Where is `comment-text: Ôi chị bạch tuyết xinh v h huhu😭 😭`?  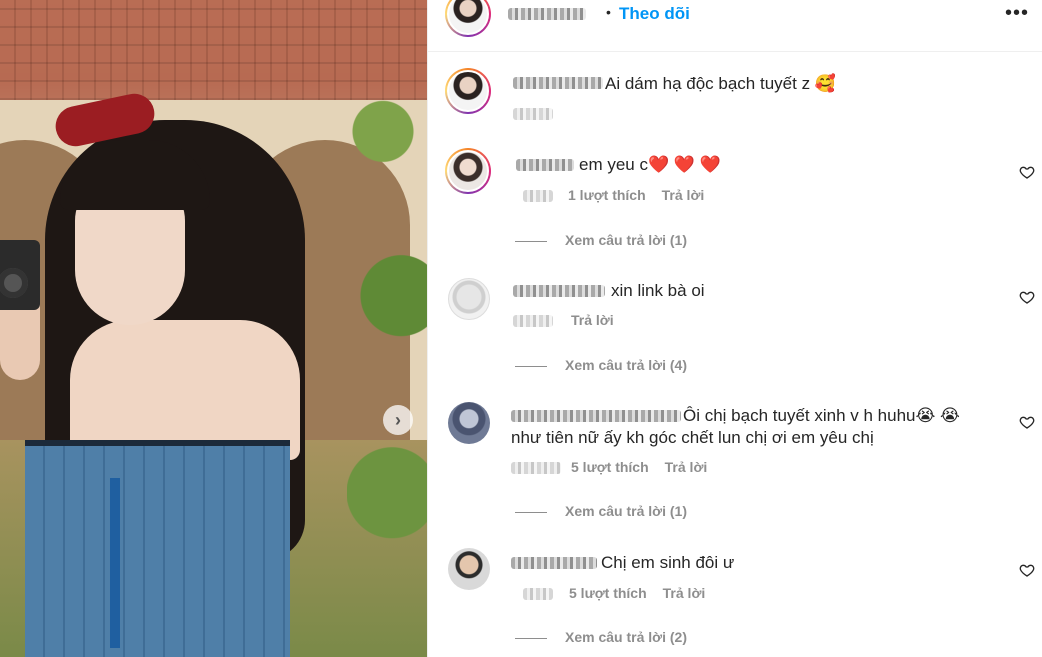 comment-text: Ôi chị bạch tuyết xinh v h huhu😭 😭 is located at coordinates (821, 415).